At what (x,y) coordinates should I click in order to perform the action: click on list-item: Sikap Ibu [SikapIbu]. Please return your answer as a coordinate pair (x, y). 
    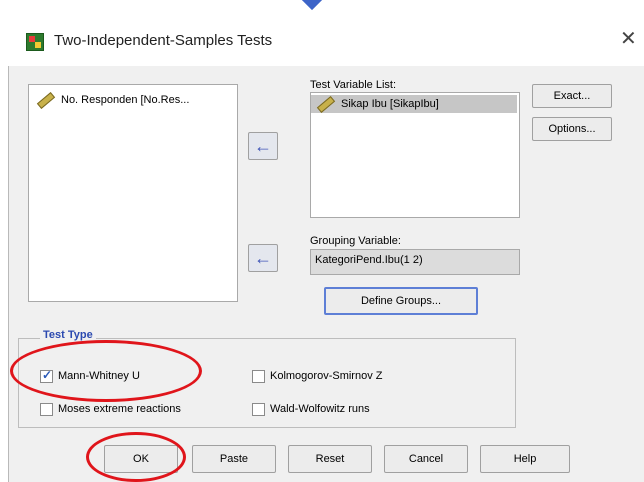
    Looking at the image, I should click on (414, 104).